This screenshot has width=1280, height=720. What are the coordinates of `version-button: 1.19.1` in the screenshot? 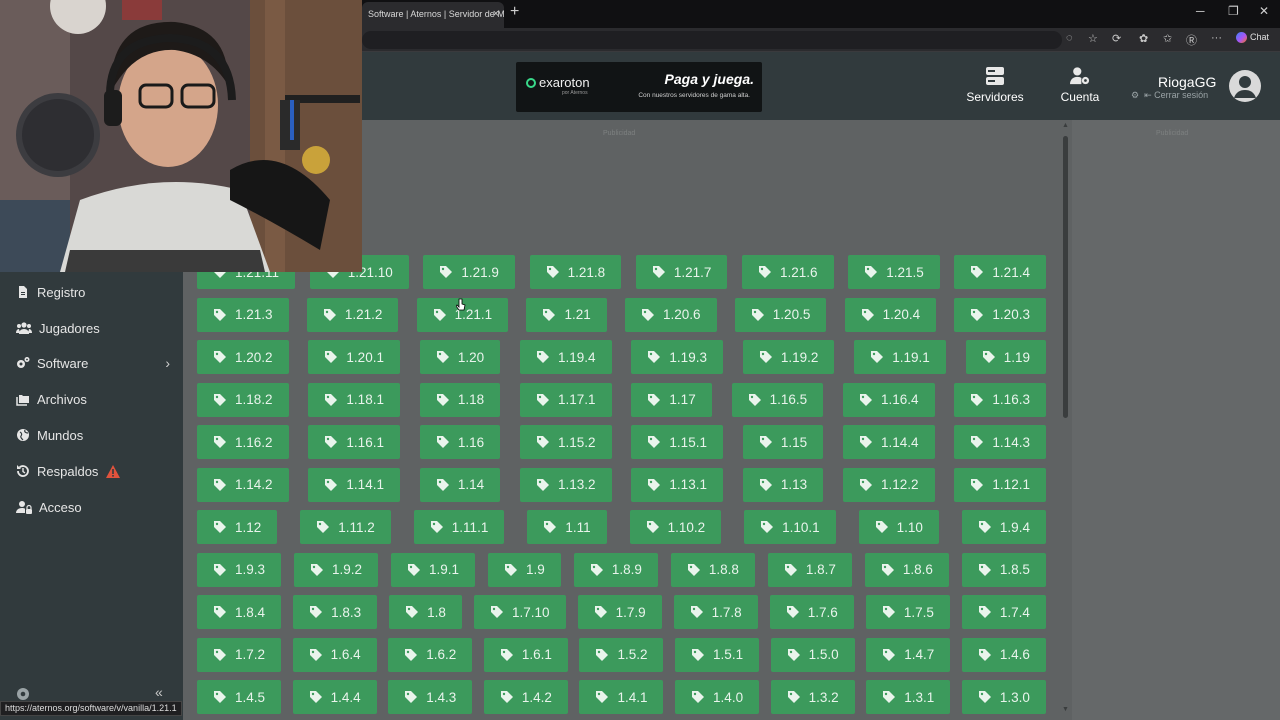 It's located at (900, 357).